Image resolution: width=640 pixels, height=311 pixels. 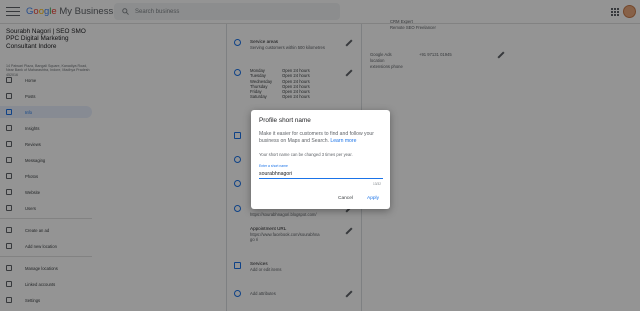 What do you see at coordinates (285, 120) in the screenshot?
I see `dialog-title: Profile short name` at bounding box center [285, 120].